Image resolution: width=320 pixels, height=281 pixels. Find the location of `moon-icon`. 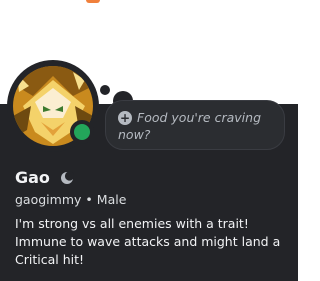

moon-icon is located at coordinates (67, 178).